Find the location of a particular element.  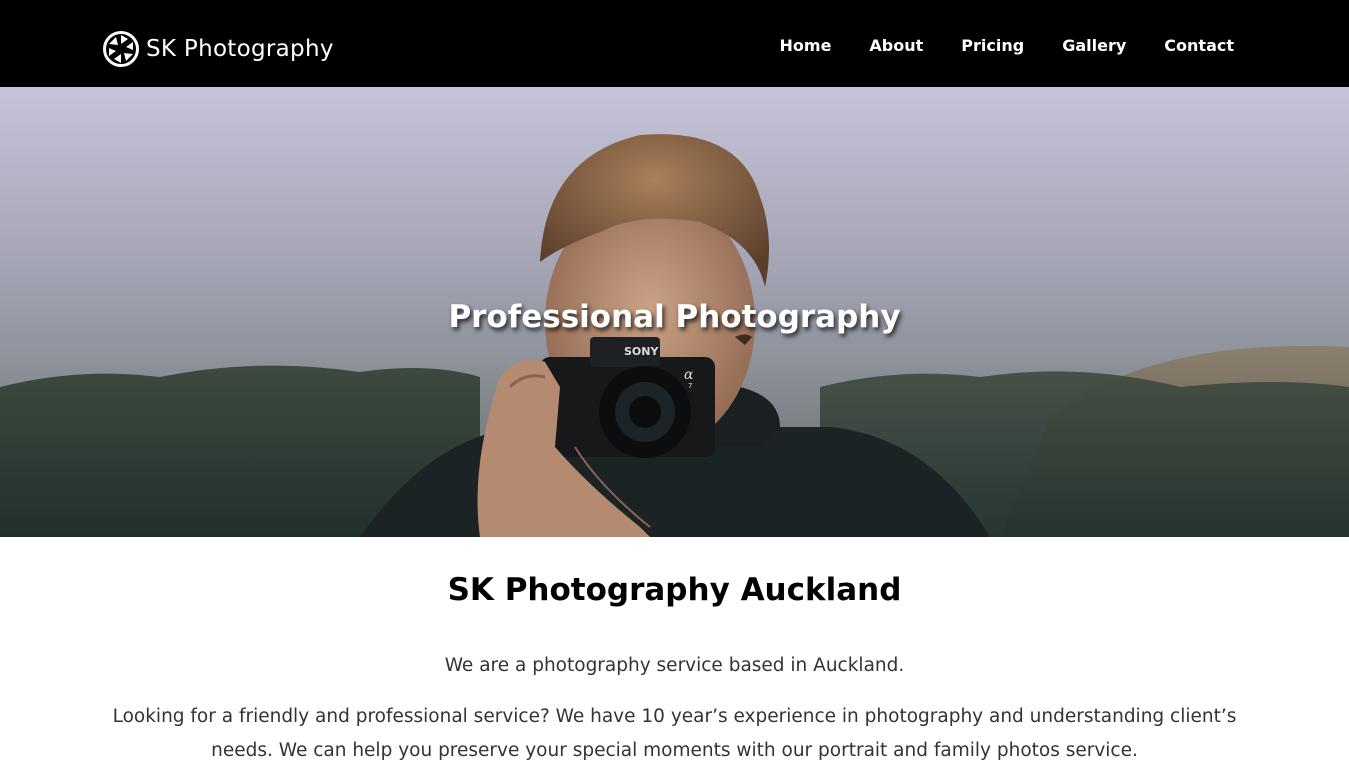

camera-aperture-icon is located at coordinates (121, 49).